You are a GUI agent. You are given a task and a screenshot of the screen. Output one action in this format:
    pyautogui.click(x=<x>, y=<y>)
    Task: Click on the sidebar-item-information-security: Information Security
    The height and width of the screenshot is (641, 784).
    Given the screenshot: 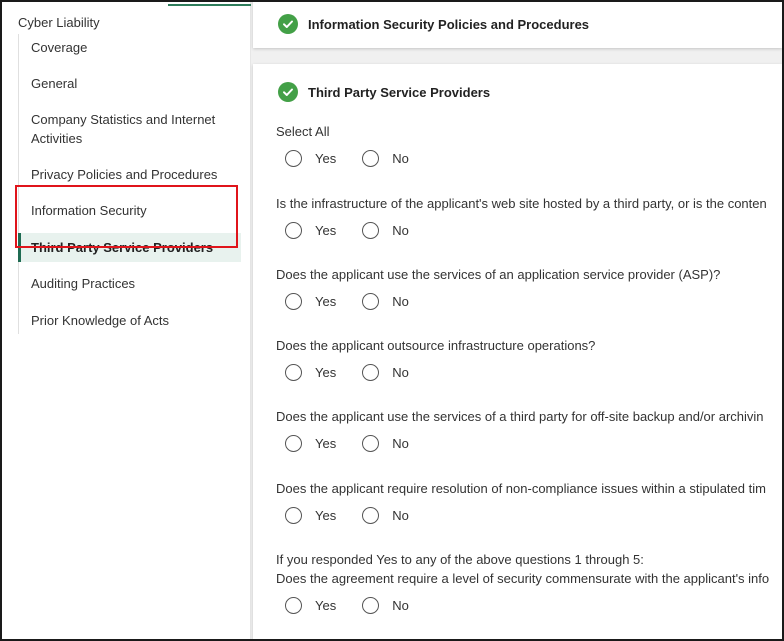 What is the action you would take?
    pyautogui.click(x=130, y=210)
    